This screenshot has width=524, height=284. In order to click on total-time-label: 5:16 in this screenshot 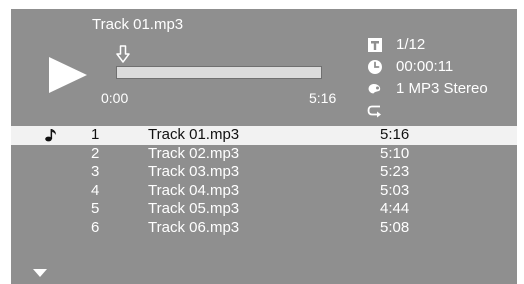, I will do `click(323, 98)`.